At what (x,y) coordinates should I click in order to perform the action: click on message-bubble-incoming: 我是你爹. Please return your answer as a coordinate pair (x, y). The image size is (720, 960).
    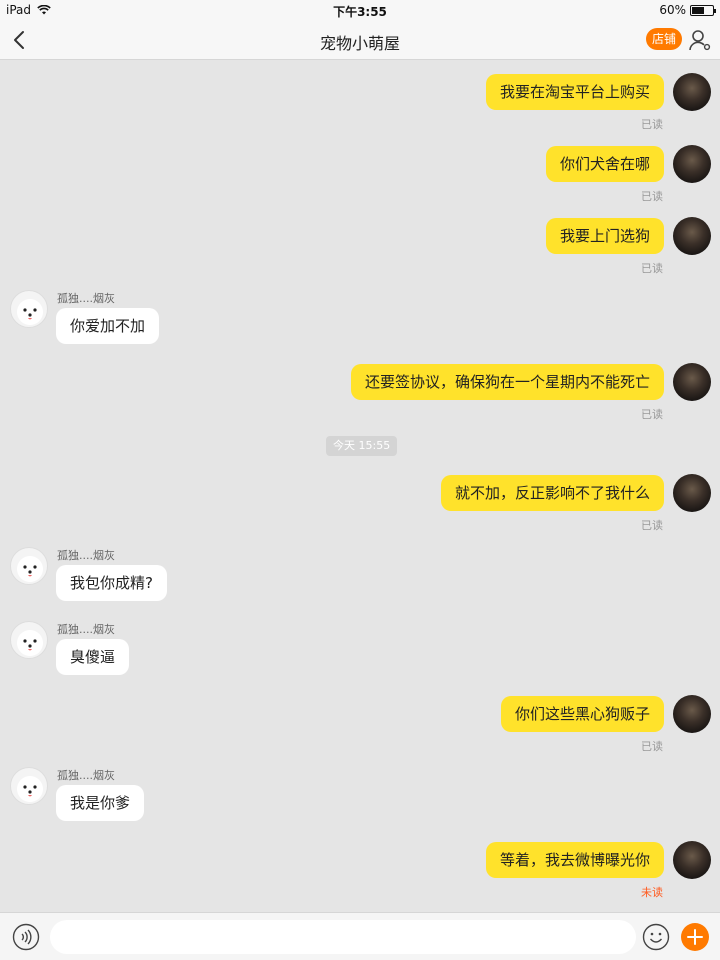
    Looking at the image, I should click on (100, 803).